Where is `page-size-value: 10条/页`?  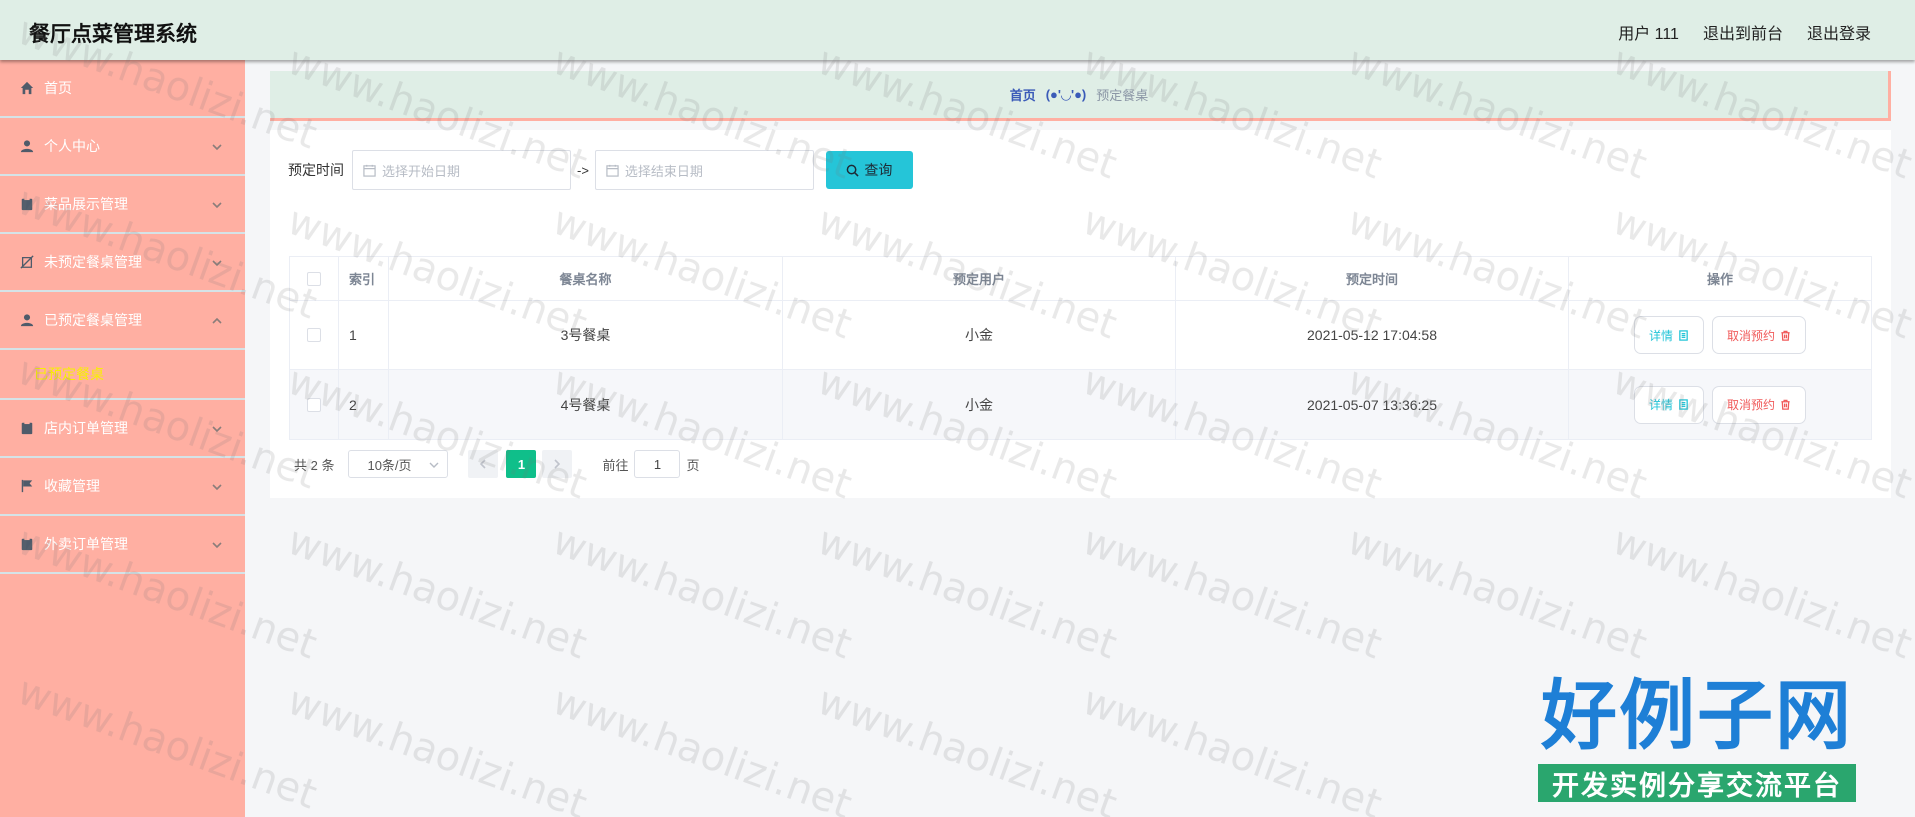
page-size-value: 10条/页 is located at coordinates (389, 465).